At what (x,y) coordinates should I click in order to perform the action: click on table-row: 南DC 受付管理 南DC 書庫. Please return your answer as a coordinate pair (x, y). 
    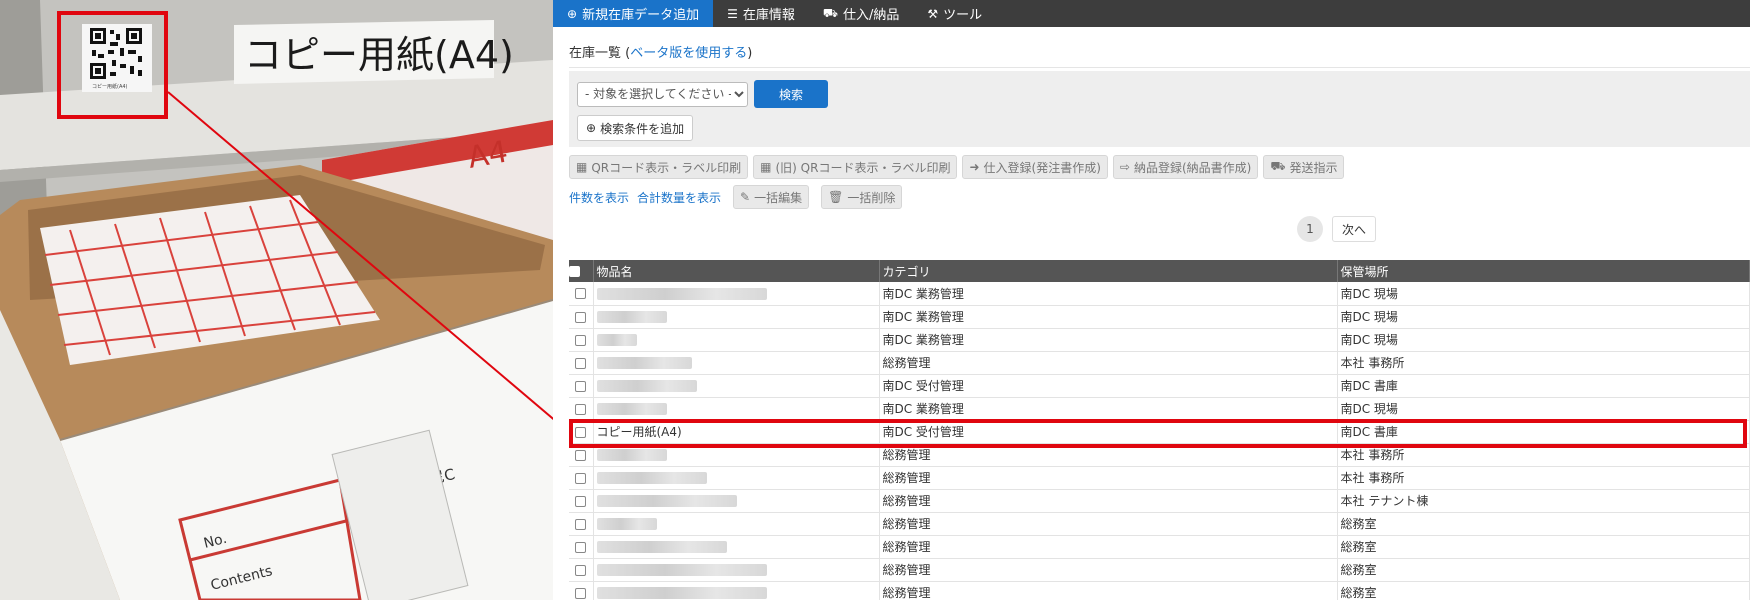
    Looking at the image, I should click on (1159, 386).